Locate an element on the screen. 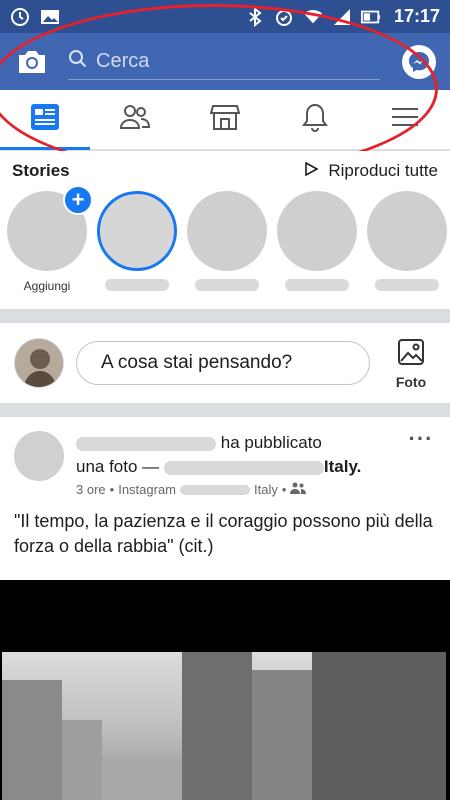 This screenshot has width=450, height=800. post-more-options-icon: ··· is located at coordinates (421, 462).